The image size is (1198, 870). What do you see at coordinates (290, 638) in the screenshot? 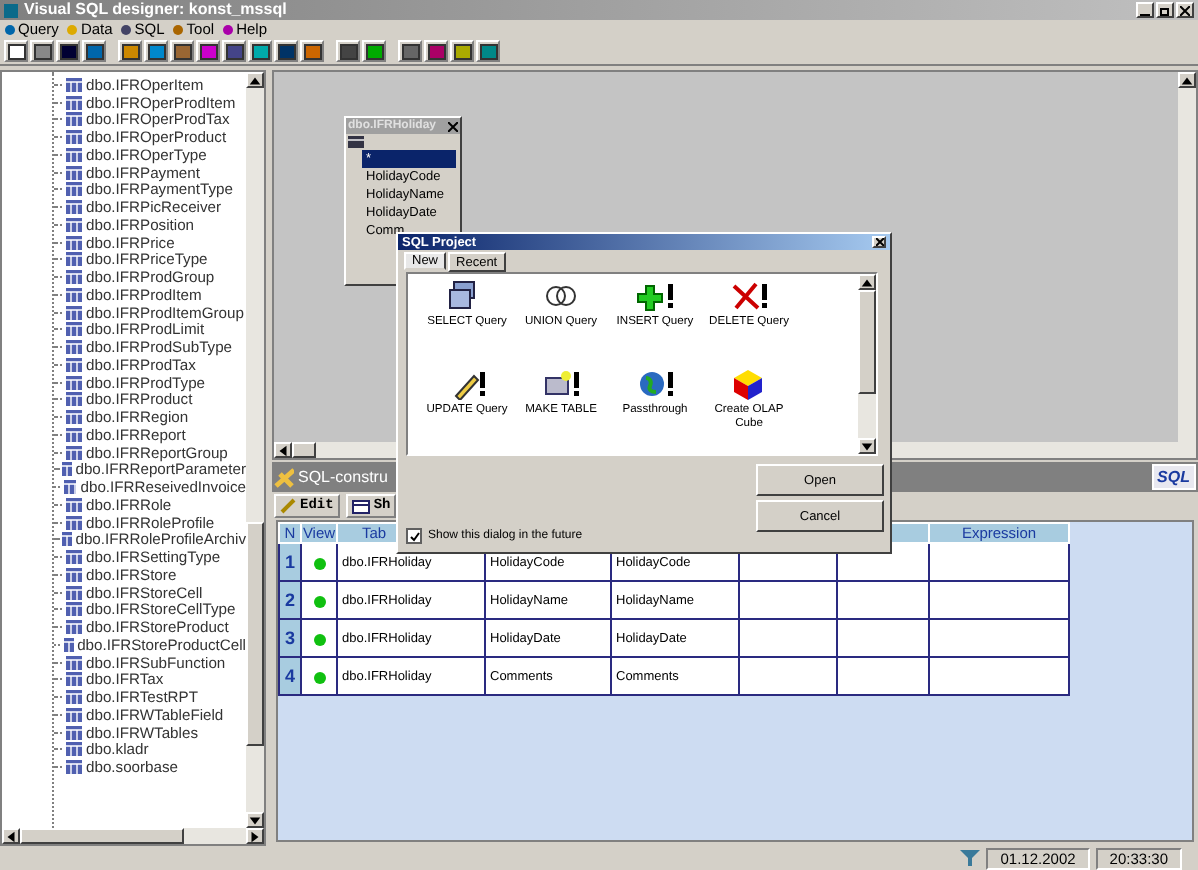
I see `row-number: 3` at bounding box center [290, 638].